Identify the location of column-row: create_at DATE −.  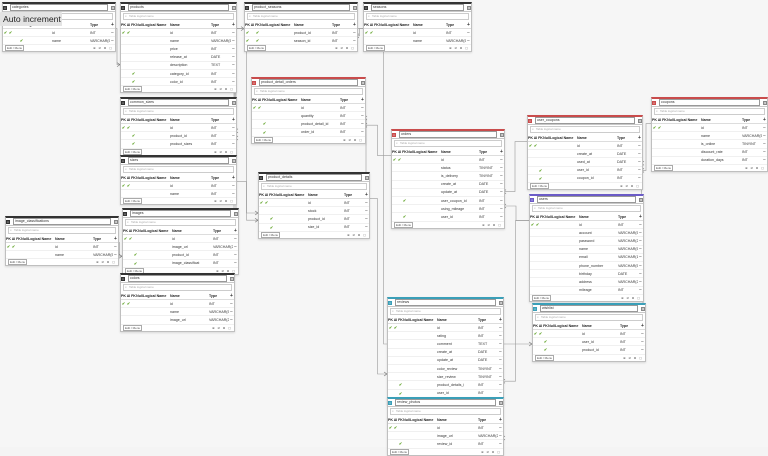
(445, 353).